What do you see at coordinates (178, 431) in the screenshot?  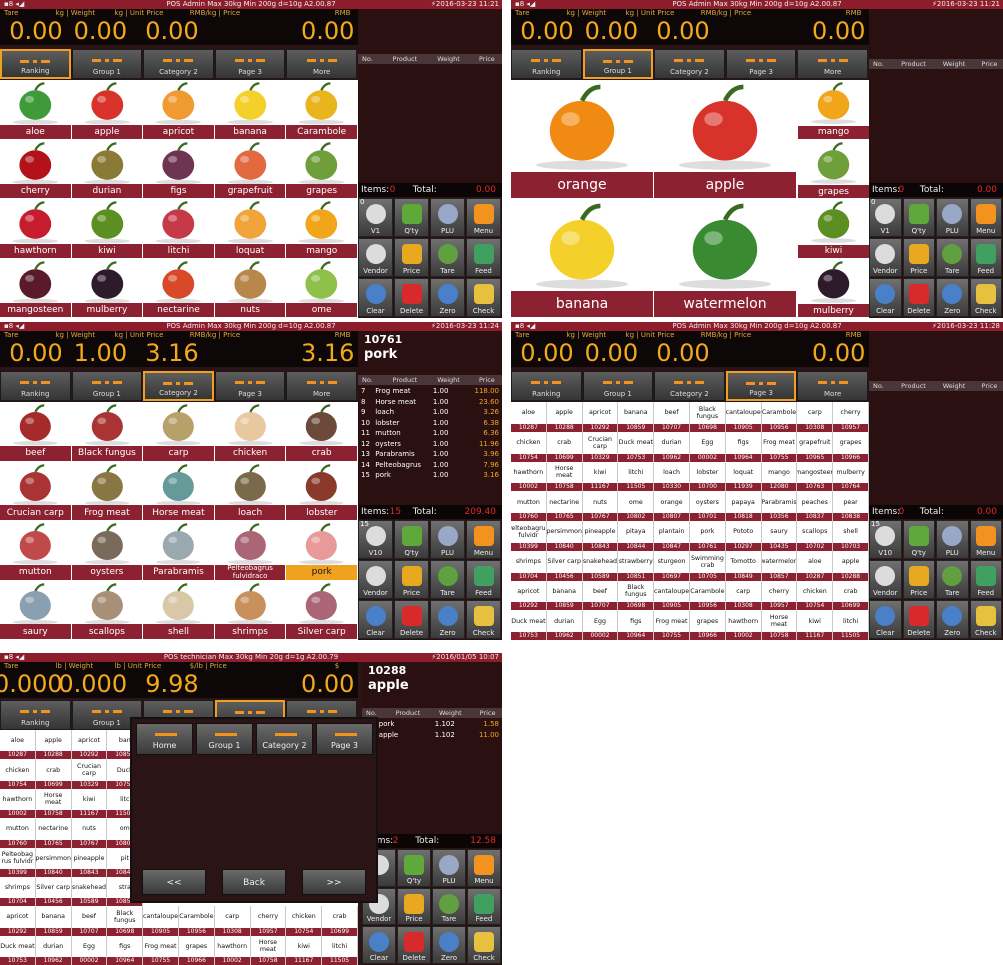 I see `product-carp: carp` at bounding box center [178, 431].